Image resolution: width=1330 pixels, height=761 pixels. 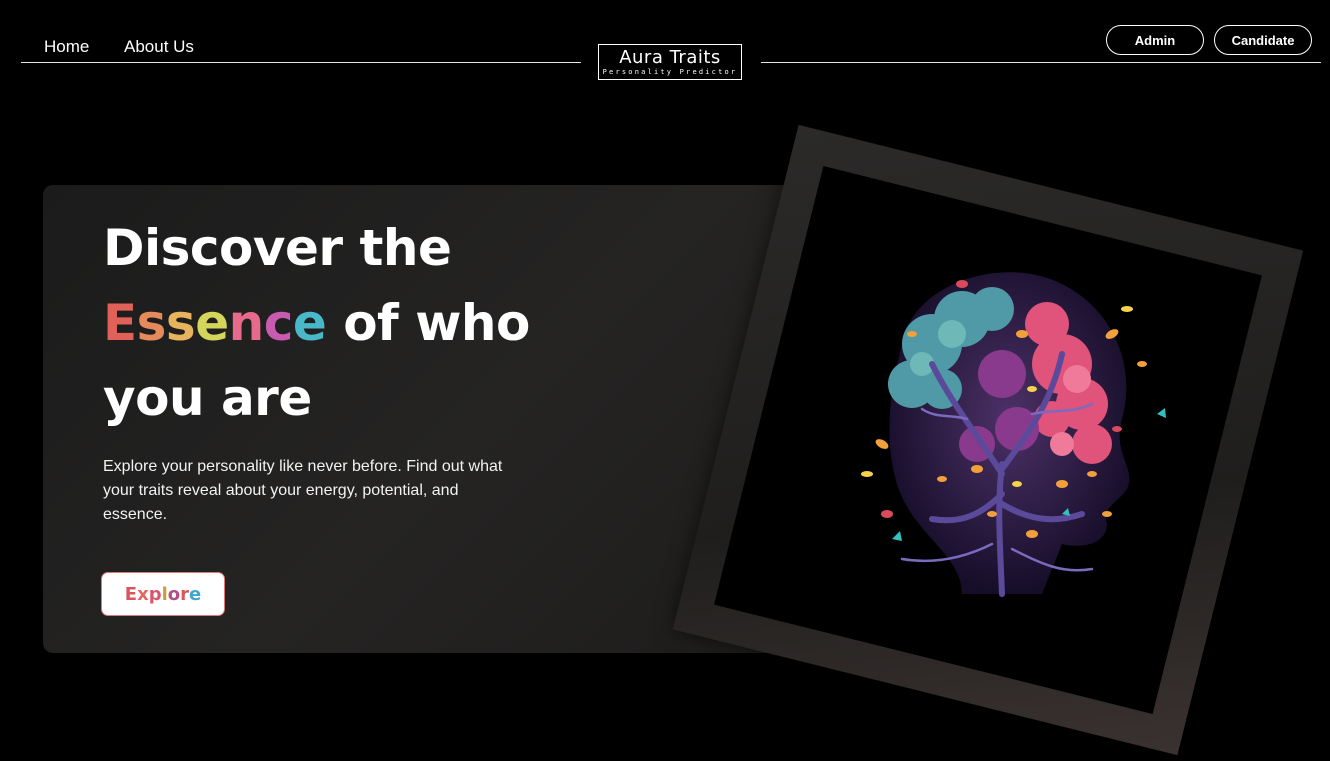 I want to click on essence-word: Essence, so click(x=215, y=323).